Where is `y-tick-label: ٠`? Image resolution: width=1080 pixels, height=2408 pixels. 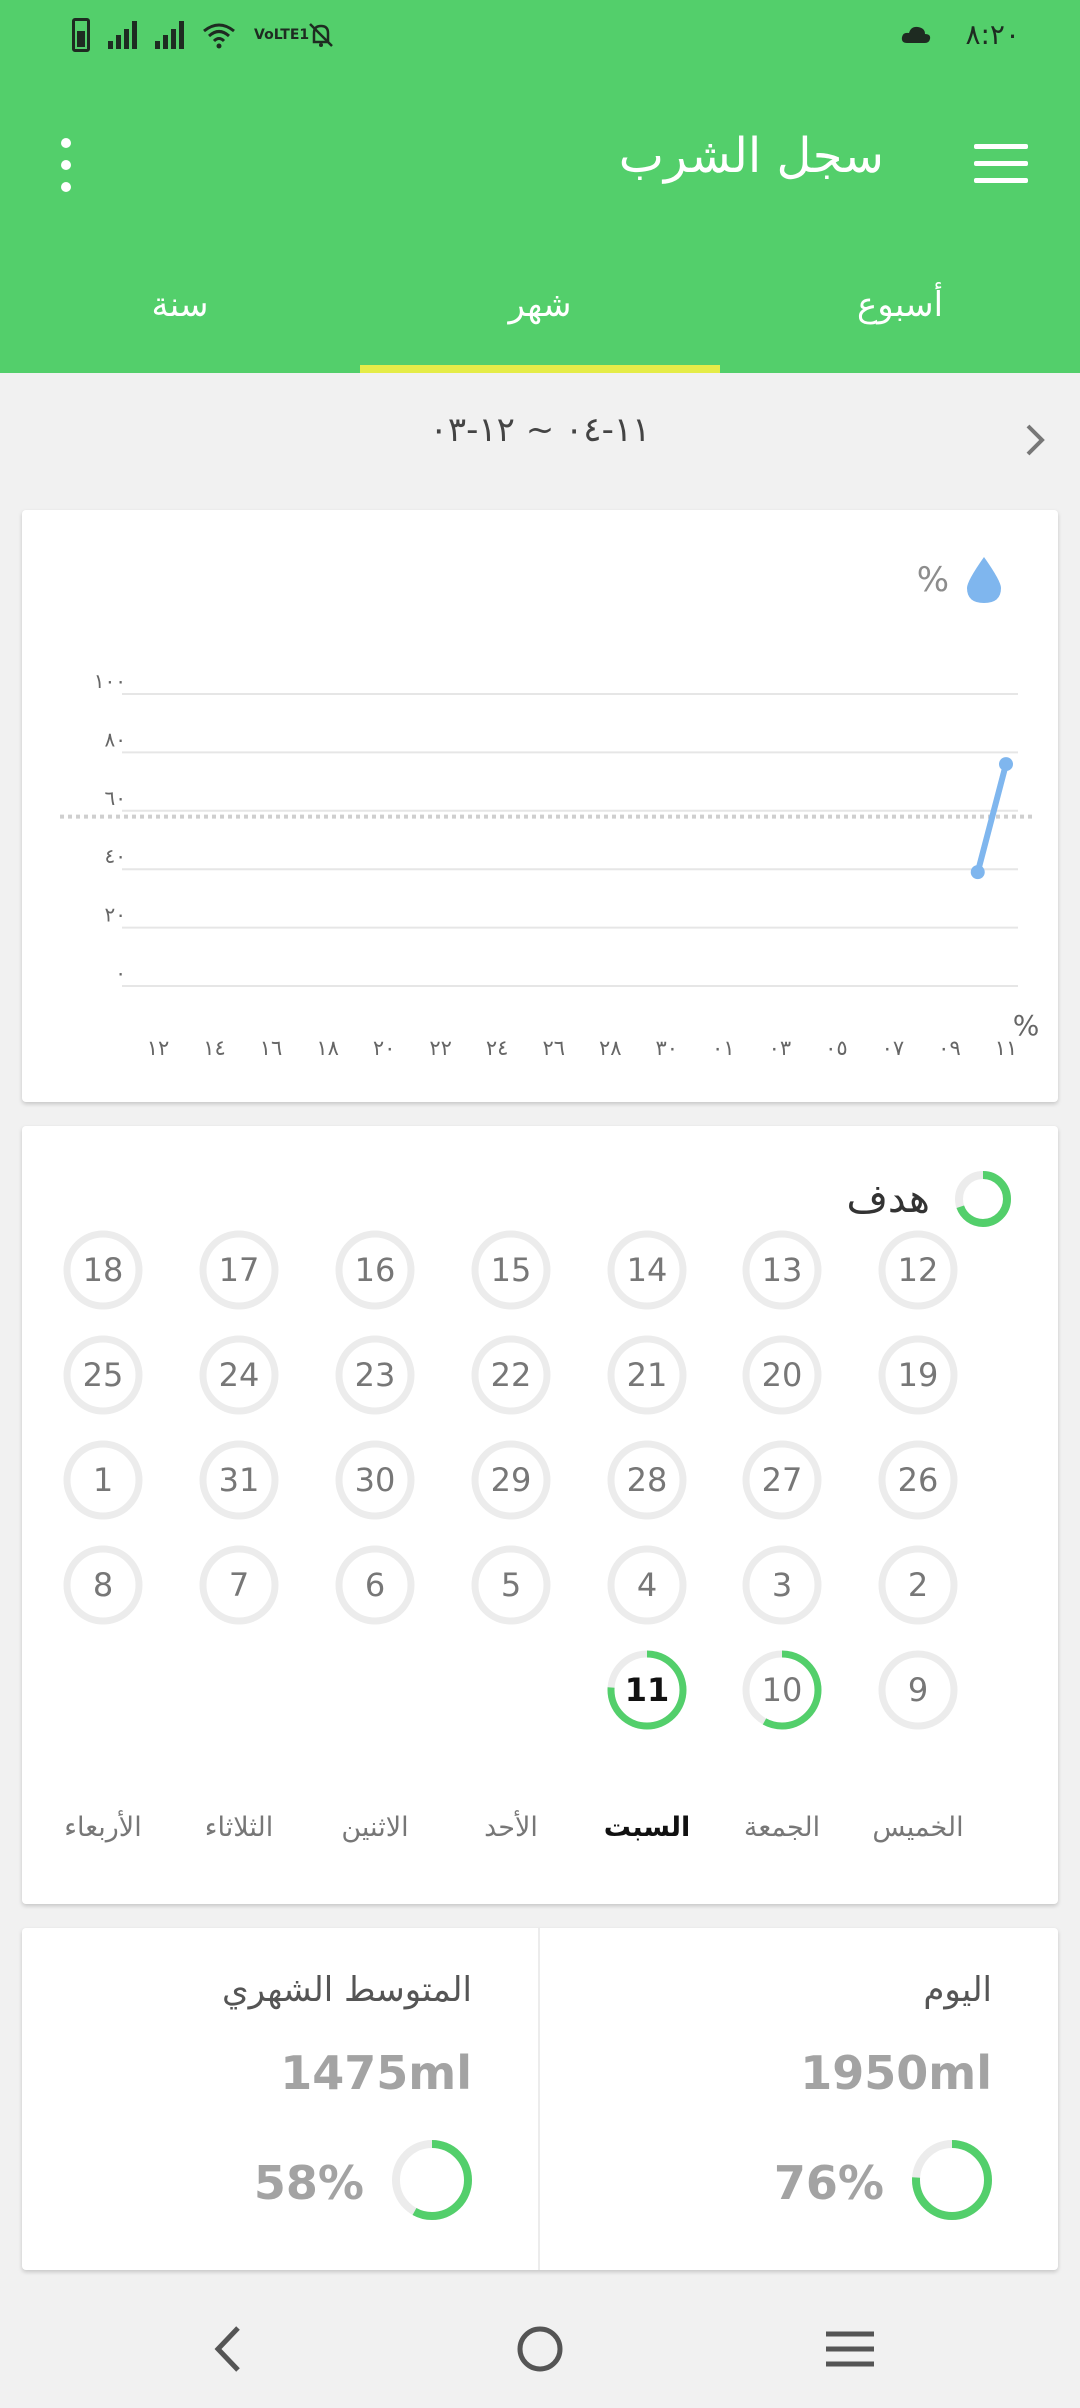
y-tick-label: ٠ is located at coordinates (120, 973).